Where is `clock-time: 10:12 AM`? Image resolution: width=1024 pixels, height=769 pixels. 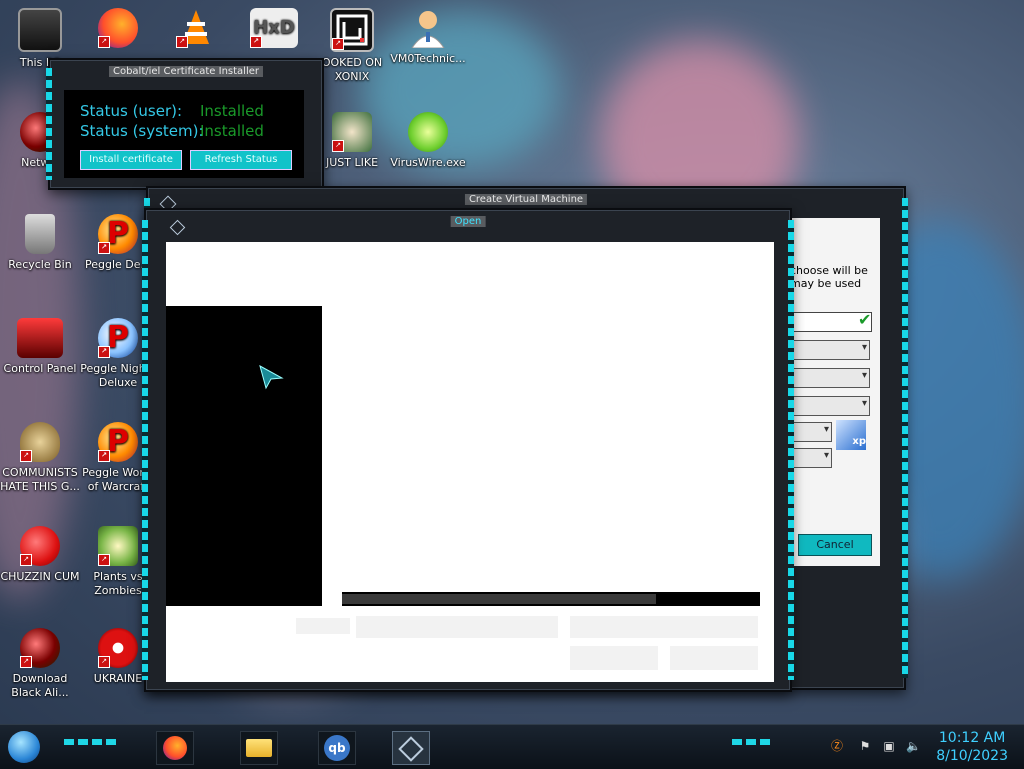
clock-time: 10:12 AM is located at coordinates (972, 738).